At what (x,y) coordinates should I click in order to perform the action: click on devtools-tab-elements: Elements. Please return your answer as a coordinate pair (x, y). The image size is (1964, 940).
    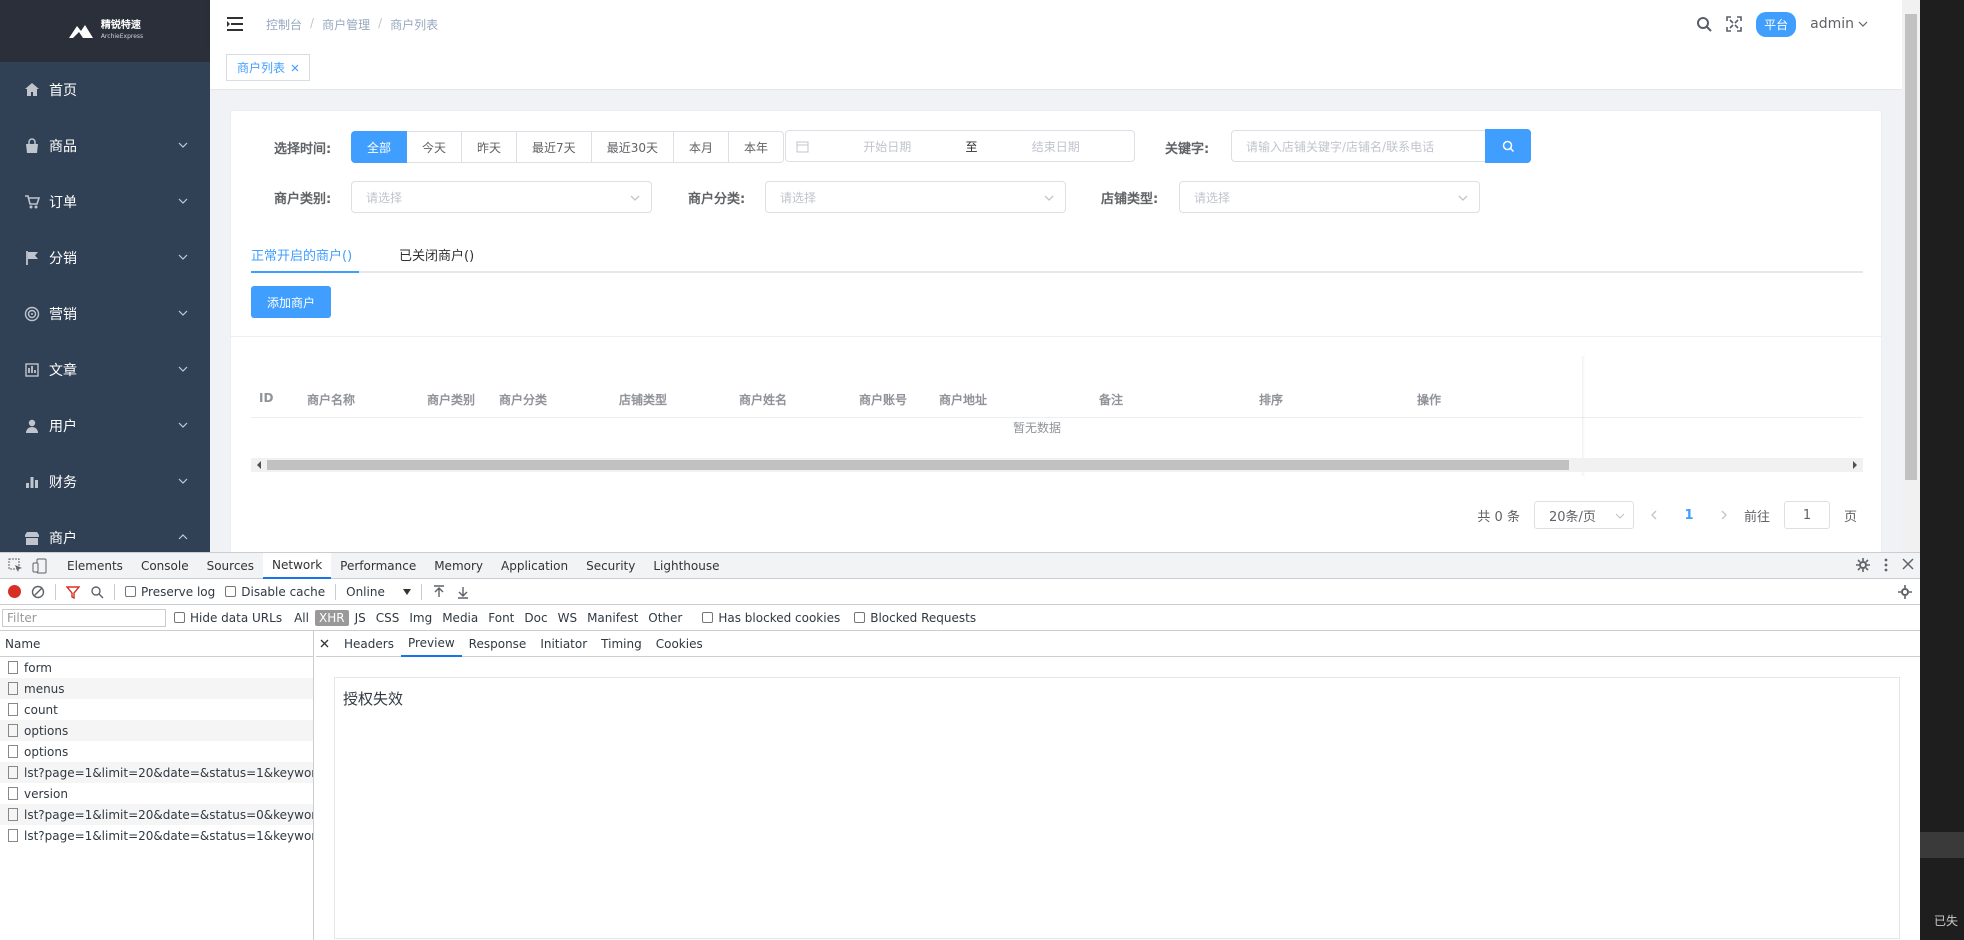
    Looking at the image, I should click on (95, 566).